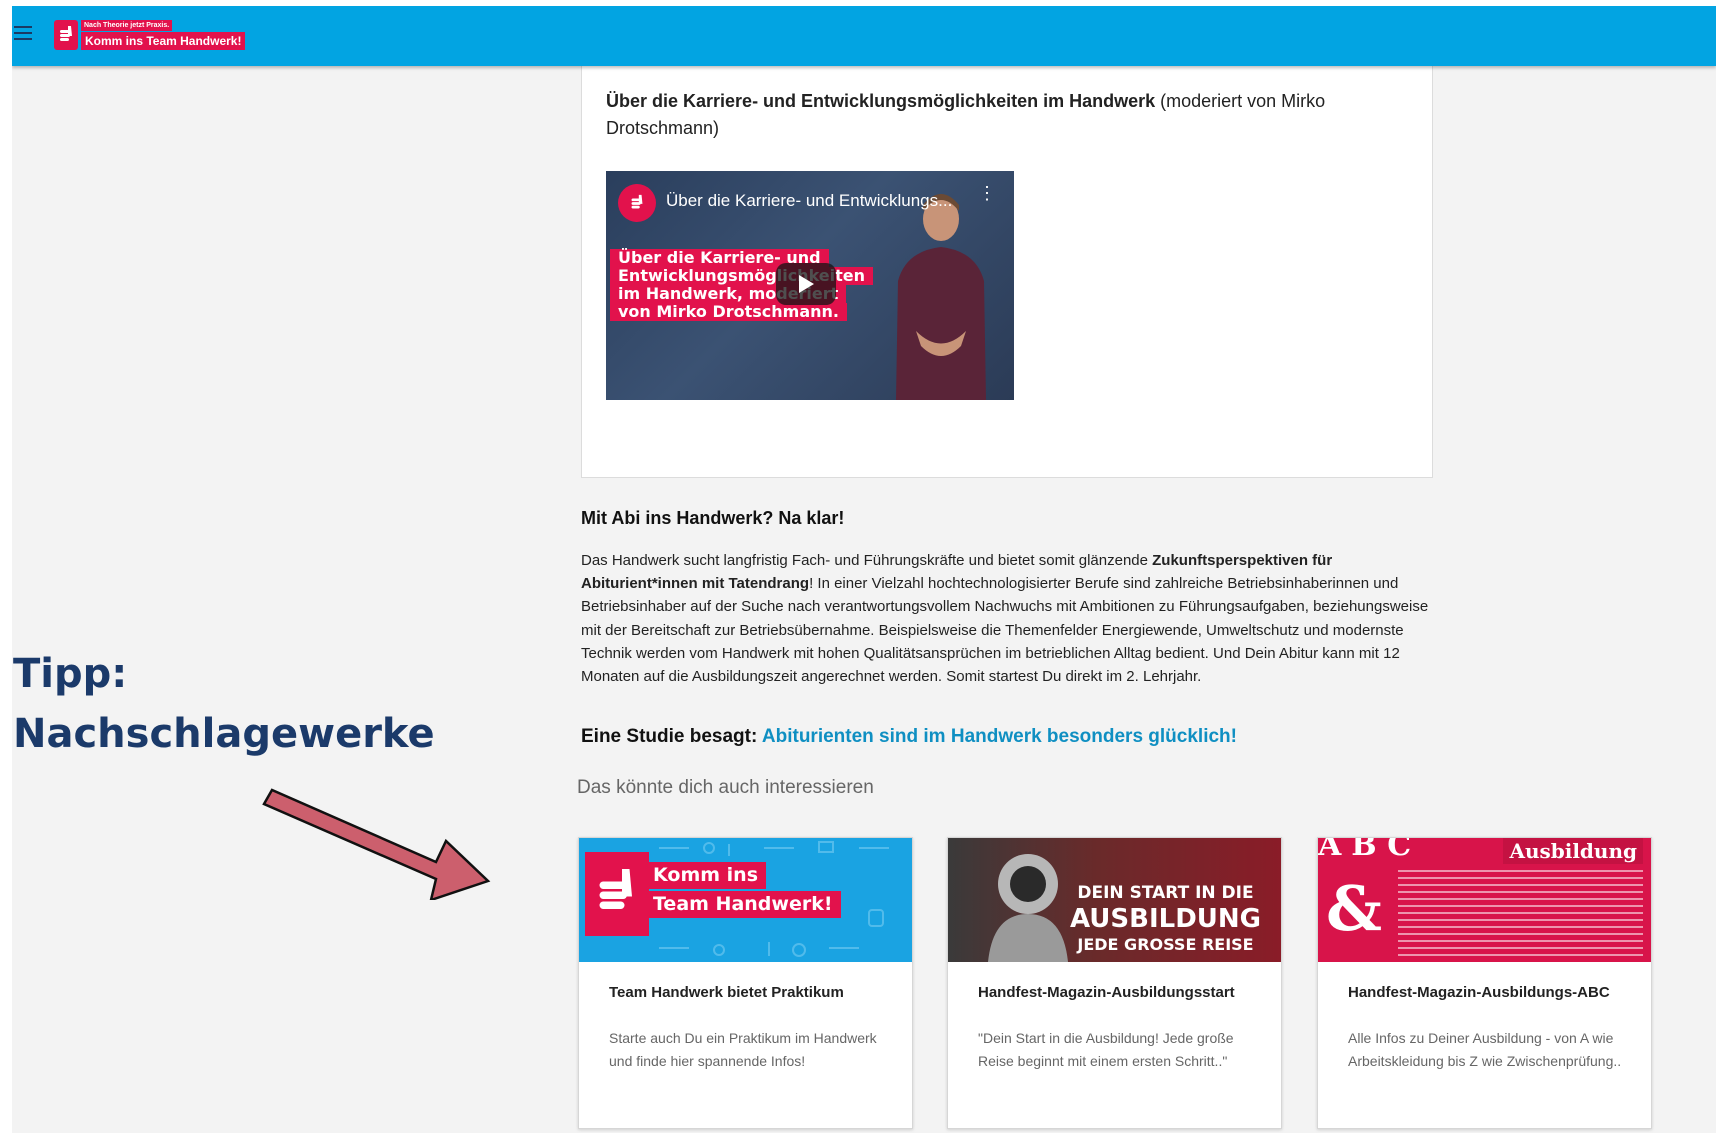  Describe the element at coordinates (1106, 992) in the screenshot. I see `card-title: Handfest-Magazin-Ausbildungsstart` at that location.